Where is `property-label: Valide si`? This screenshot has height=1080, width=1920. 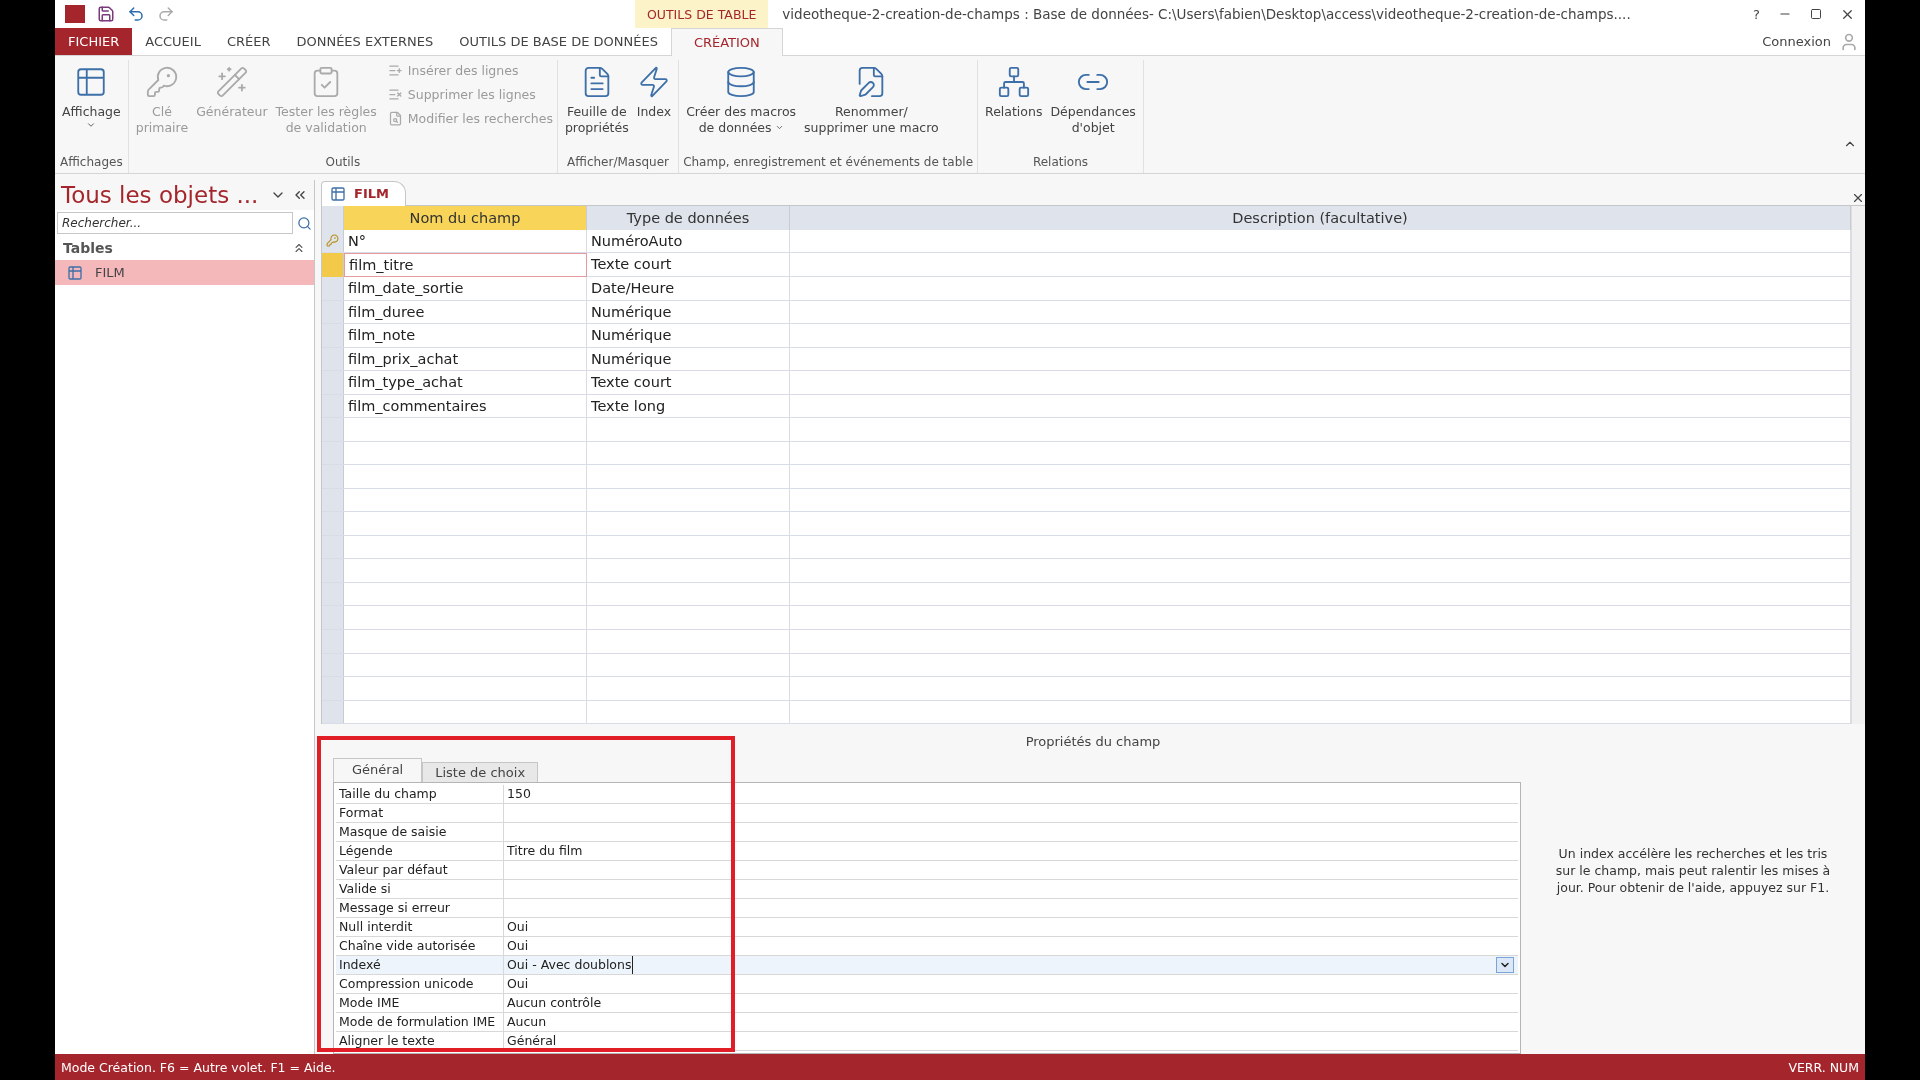 property-label: Valide si is located at coordinates (420, 889).